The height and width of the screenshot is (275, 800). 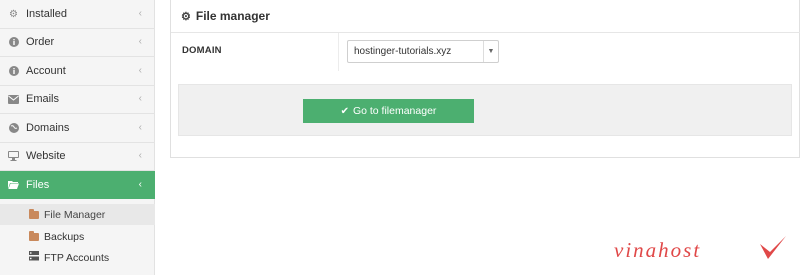 I want to click on sidebar-subitem-label: Backups, so click(x=64, y=236).